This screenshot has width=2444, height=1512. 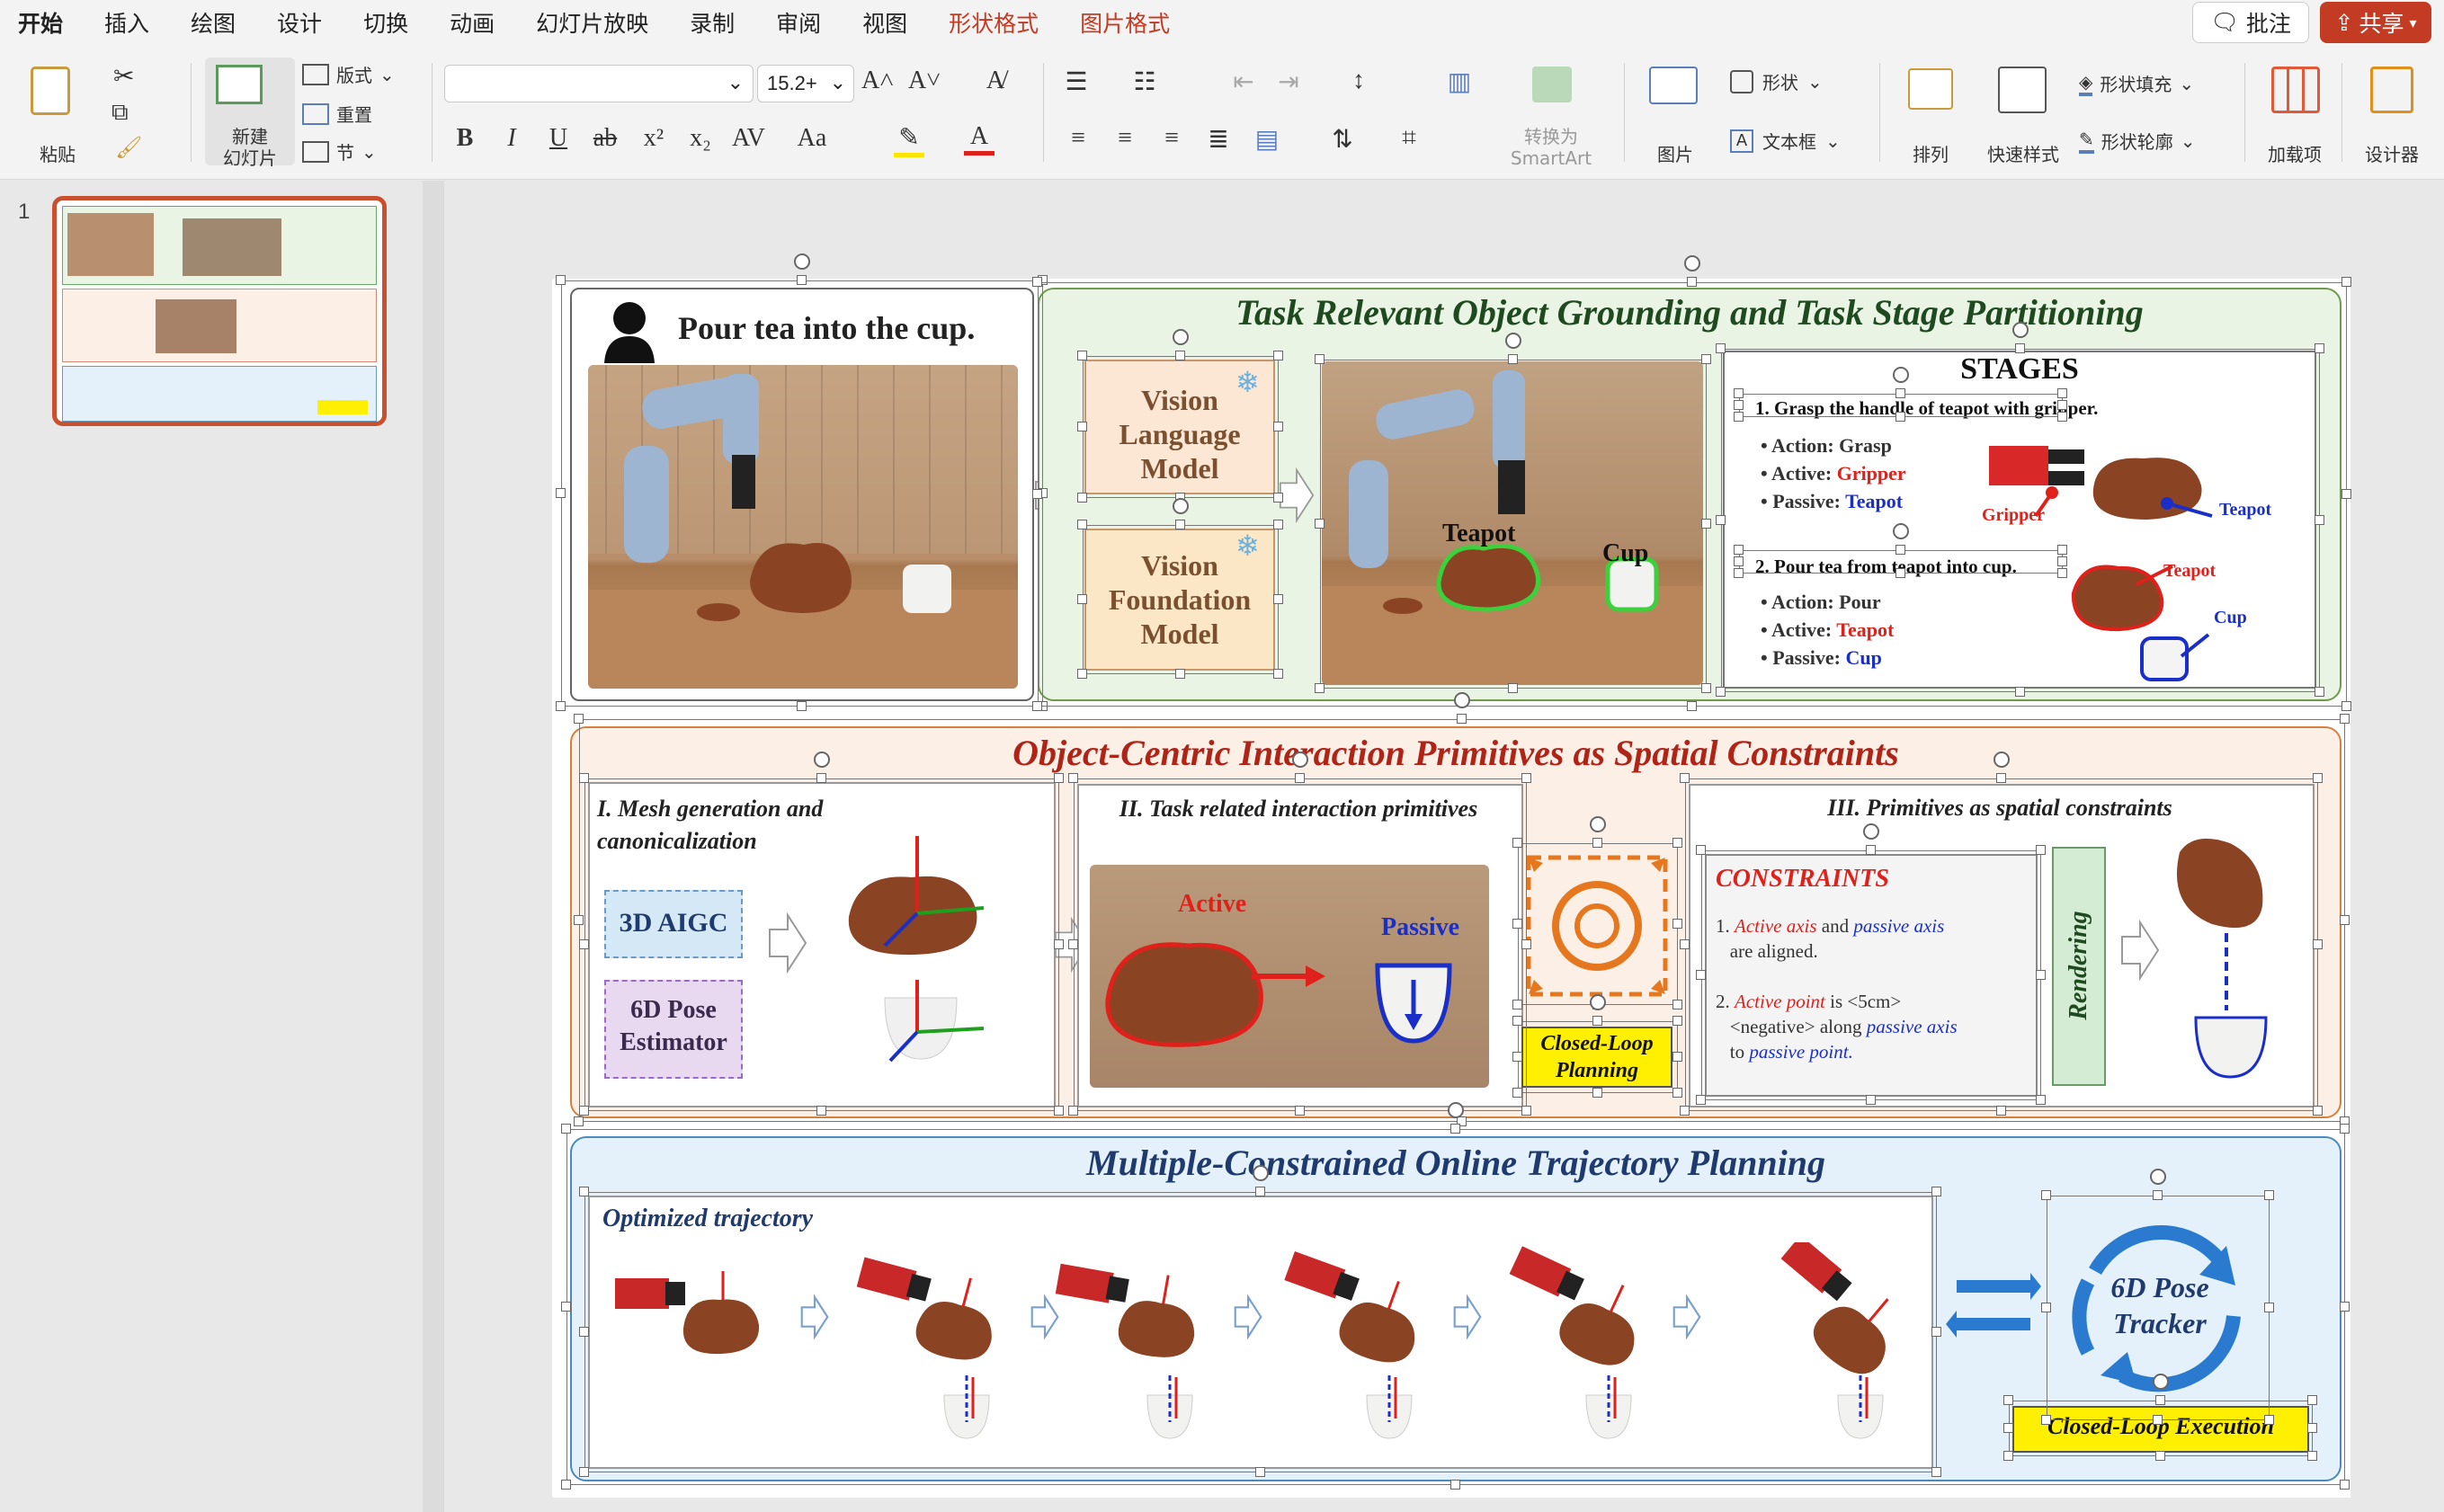 I want to click on decrease-font-icon: A˅, so click(x=924, y=81).